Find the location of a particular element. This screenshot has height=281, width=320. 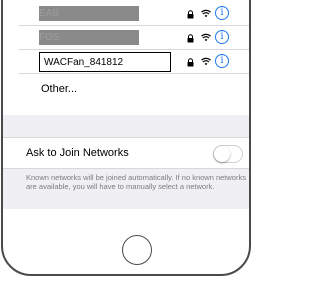

ask-to-join-toggle is located at coordinates (228, 154).